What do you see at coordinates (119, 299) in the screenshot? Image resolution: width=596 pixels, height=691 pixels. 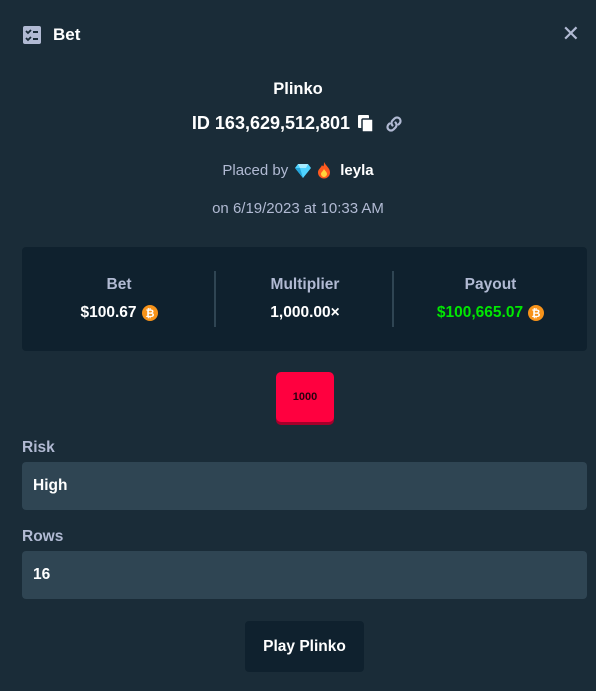 I see `stat-bet: Bet $100.67 ₿` at bounding box center [119, 299].